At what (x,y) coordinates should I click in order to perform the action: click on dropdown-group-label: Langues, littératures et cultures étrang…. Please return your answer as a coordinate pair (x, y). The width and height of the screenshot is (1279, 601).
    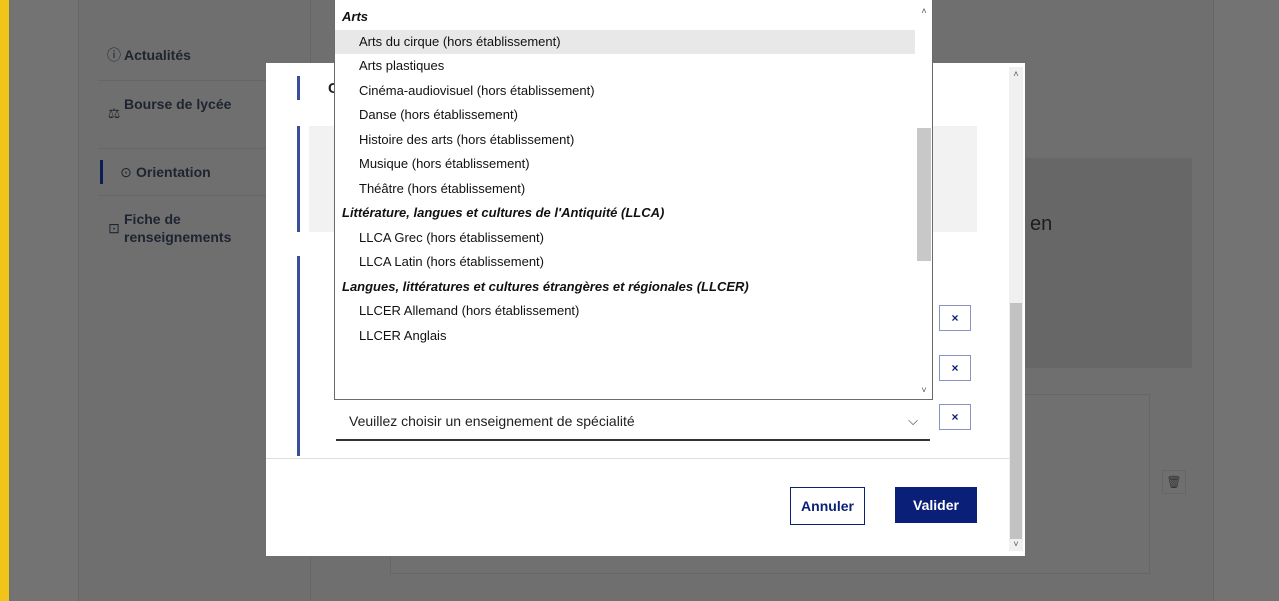
    Looking at the image, I should click on (545, 286).